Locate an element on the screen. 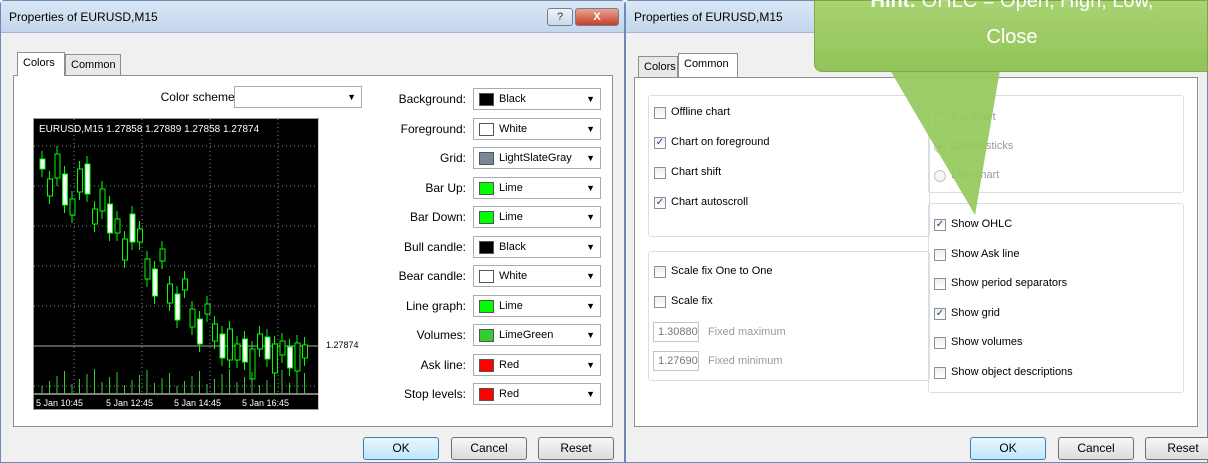  show-group is located at coordinates (1056, 298).